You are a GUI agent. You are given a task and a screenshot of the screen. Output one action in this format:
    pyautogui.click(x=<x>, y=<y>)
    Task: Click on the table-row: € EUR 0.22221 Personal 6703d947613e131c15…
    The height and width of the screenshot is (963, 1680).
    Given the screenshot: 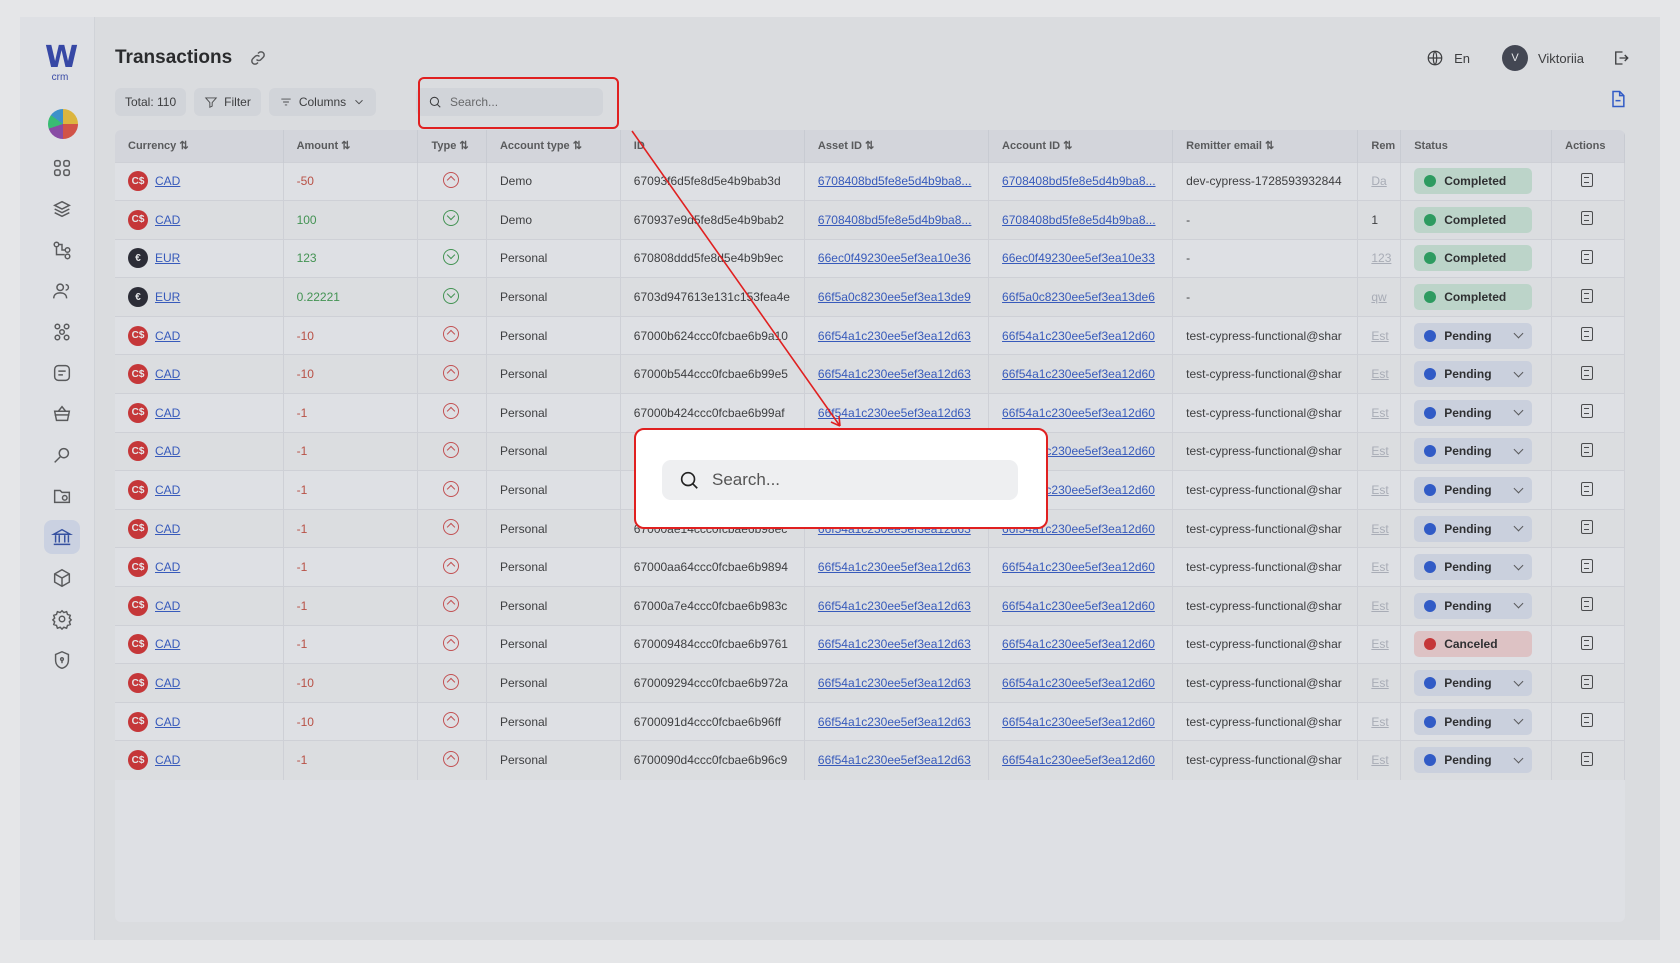 What is the action you would take?
    pyautogui.click(x=870, y=297)
    